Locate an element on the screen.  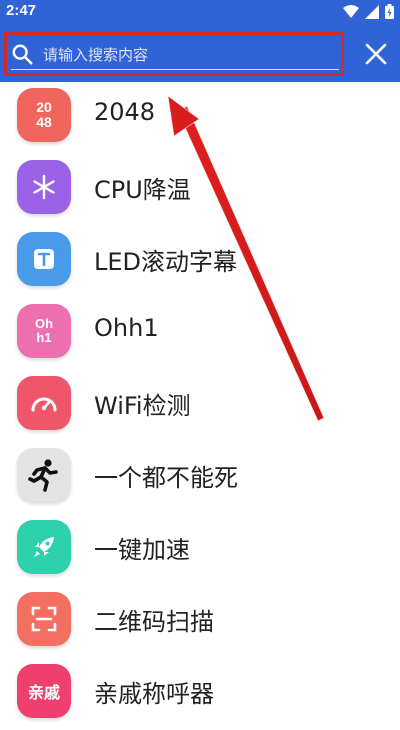
app-label: 2048 is located at coordinates (125, 112).